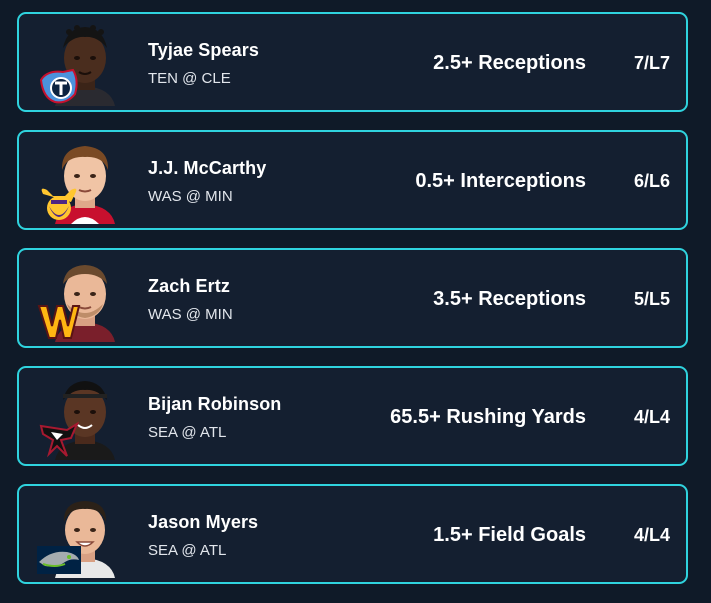 Image resolution: width=711 pixels, height=603 pixels. I want to click on player-name: Jason Myers, so click(203, 522).